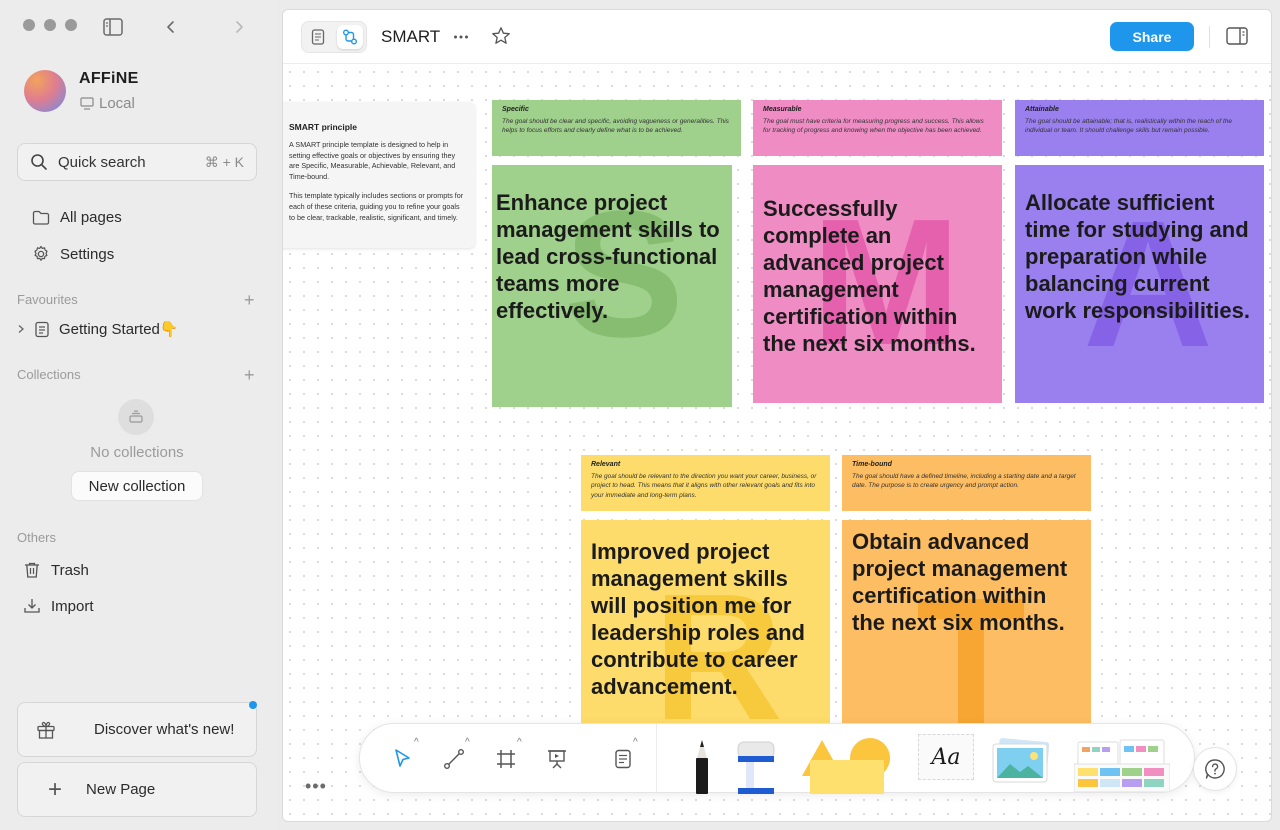 This screenshot has width=1280, height=830. Describe the element at coordinates (70, 570) in the screenshot. I see `sidebar-item-label: Trash` at that location.